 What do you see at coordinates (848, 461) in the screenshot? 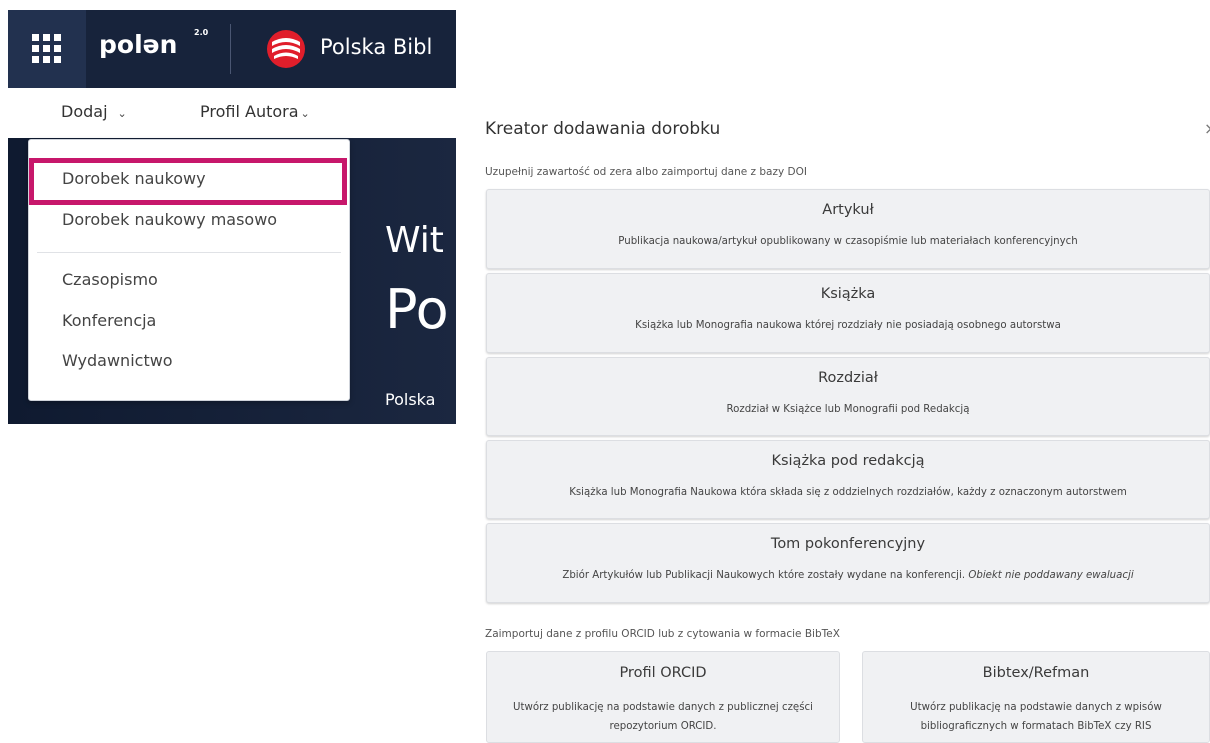
I see `card-title: Książka pod redakcją` at bounding box center [848, 461].